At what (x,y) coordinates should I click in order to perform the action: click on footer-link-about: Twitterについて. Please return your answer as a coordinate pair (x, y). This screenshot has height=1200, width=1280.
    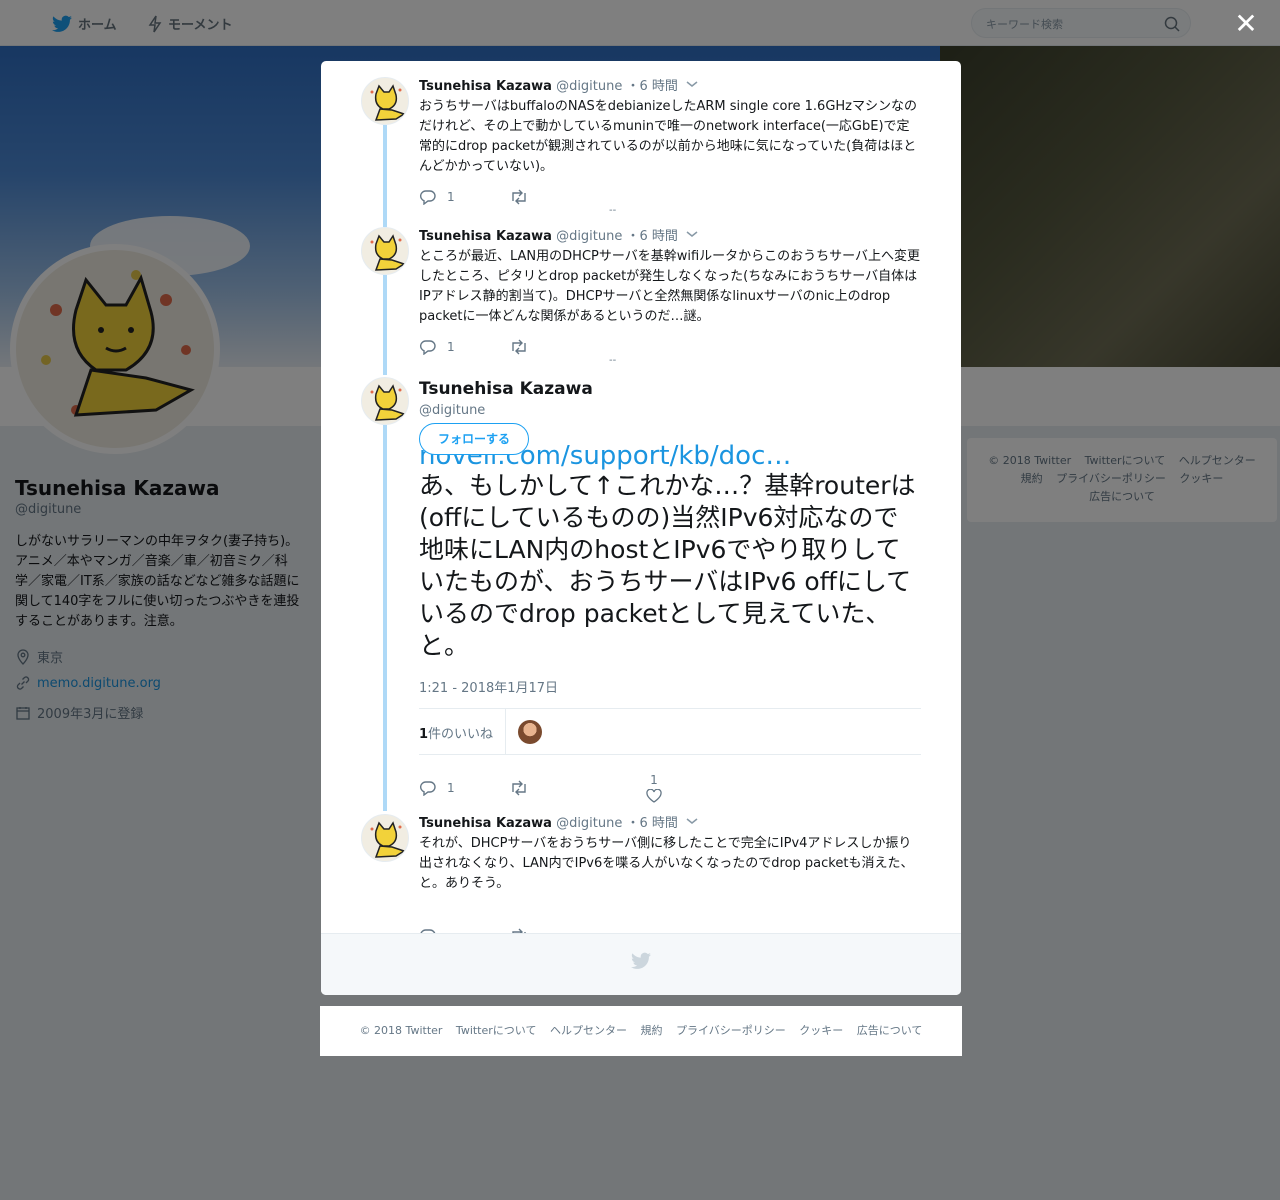
    Looking at the image, I should click on (496, 1030).